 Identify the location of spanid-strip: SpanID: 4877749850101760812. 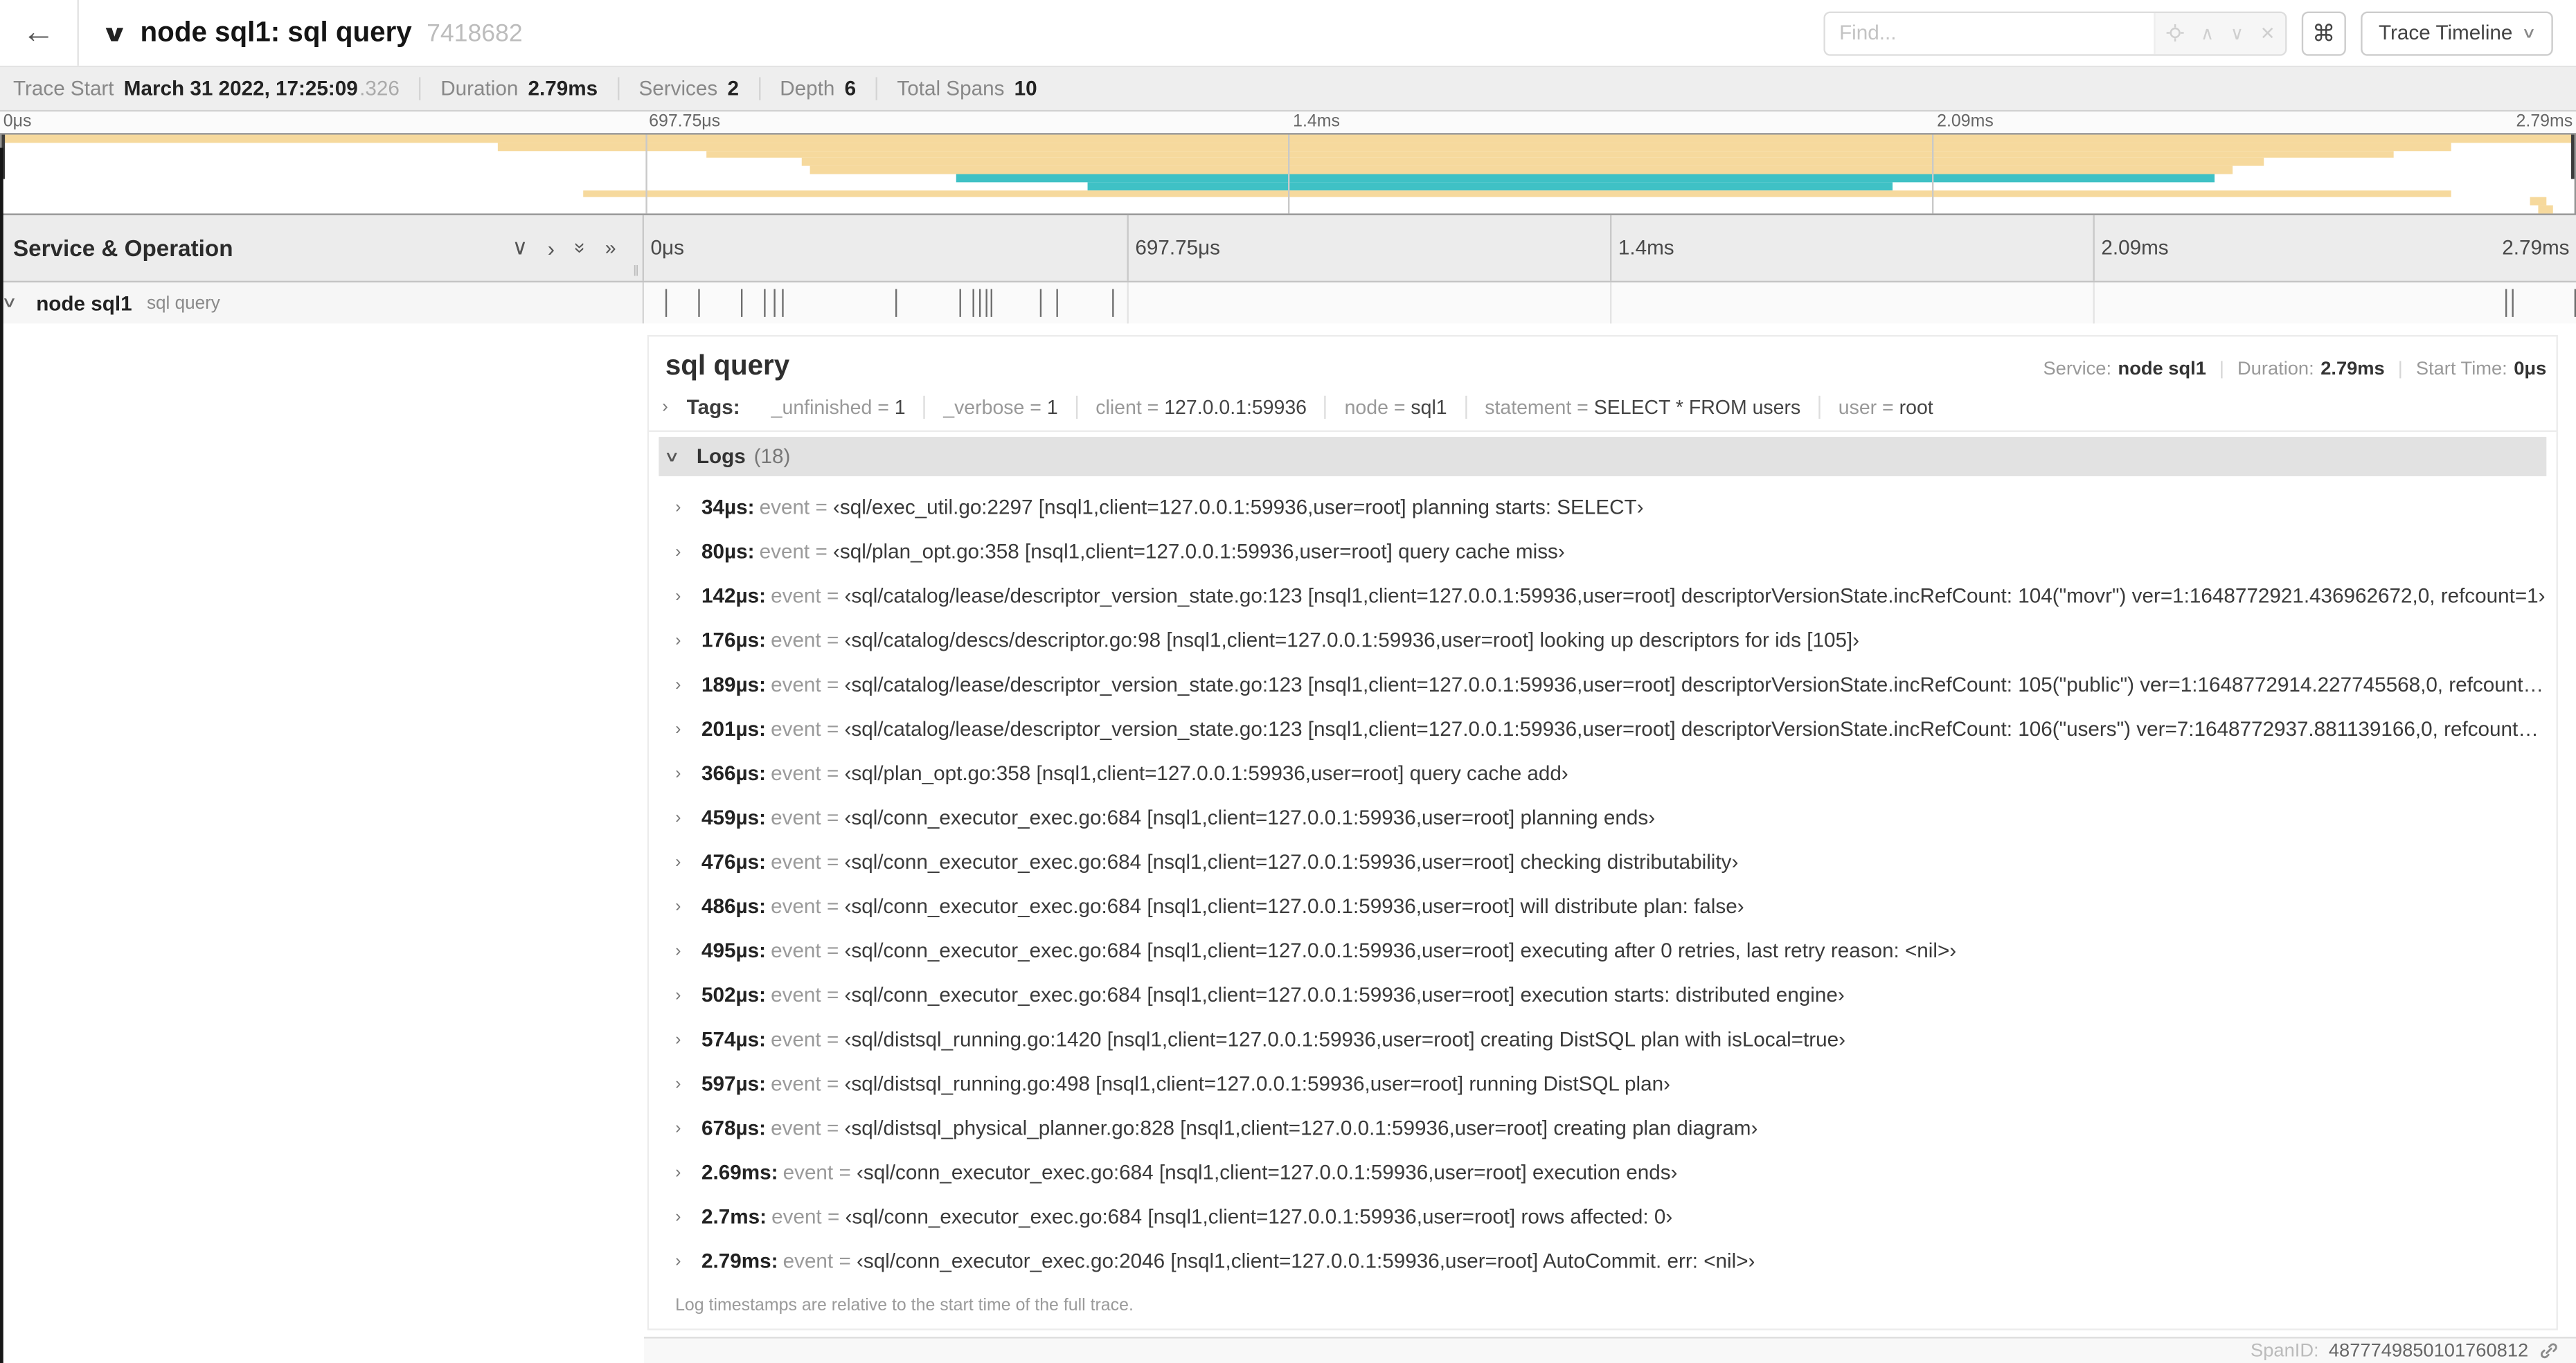
(1610, 1350).